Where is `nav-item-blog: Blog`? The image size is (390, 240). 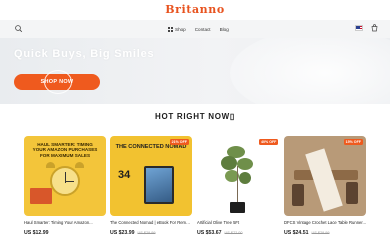
nav-item-blog: Blog is located at coordinates (224, 29).